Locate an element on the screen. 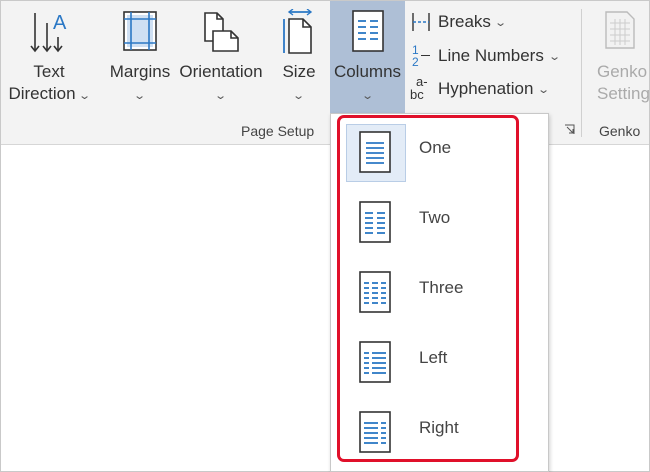 This screenshot has width=650, height=472. size-label: Size ⌄ is located at coordinates (299, 84).